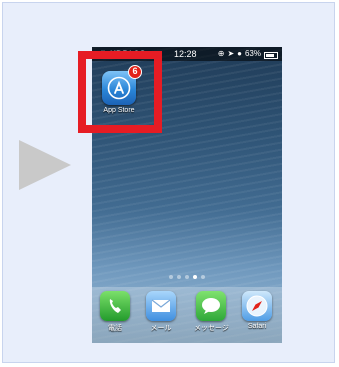  I want to click on alarm-icon: ●, so click(239, 53).